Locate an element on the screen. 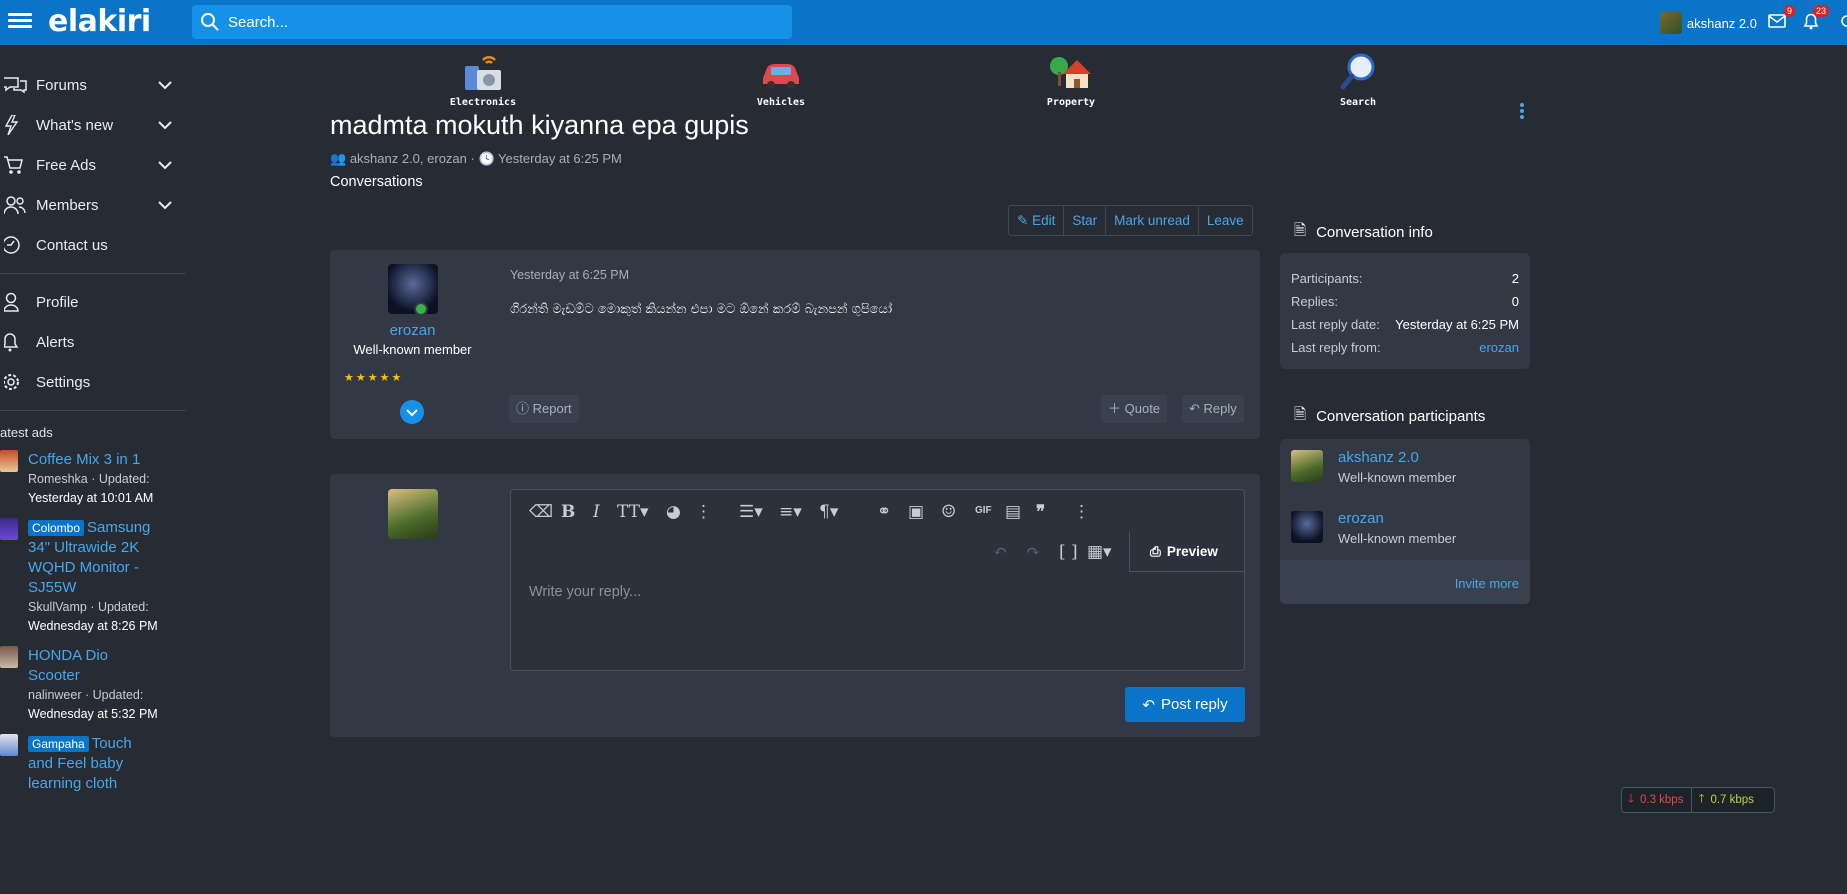 The height and width of the screenshot is (894, 1847). participants-line: akshanz 2.0, erozan is located at coordinates (408, 158).